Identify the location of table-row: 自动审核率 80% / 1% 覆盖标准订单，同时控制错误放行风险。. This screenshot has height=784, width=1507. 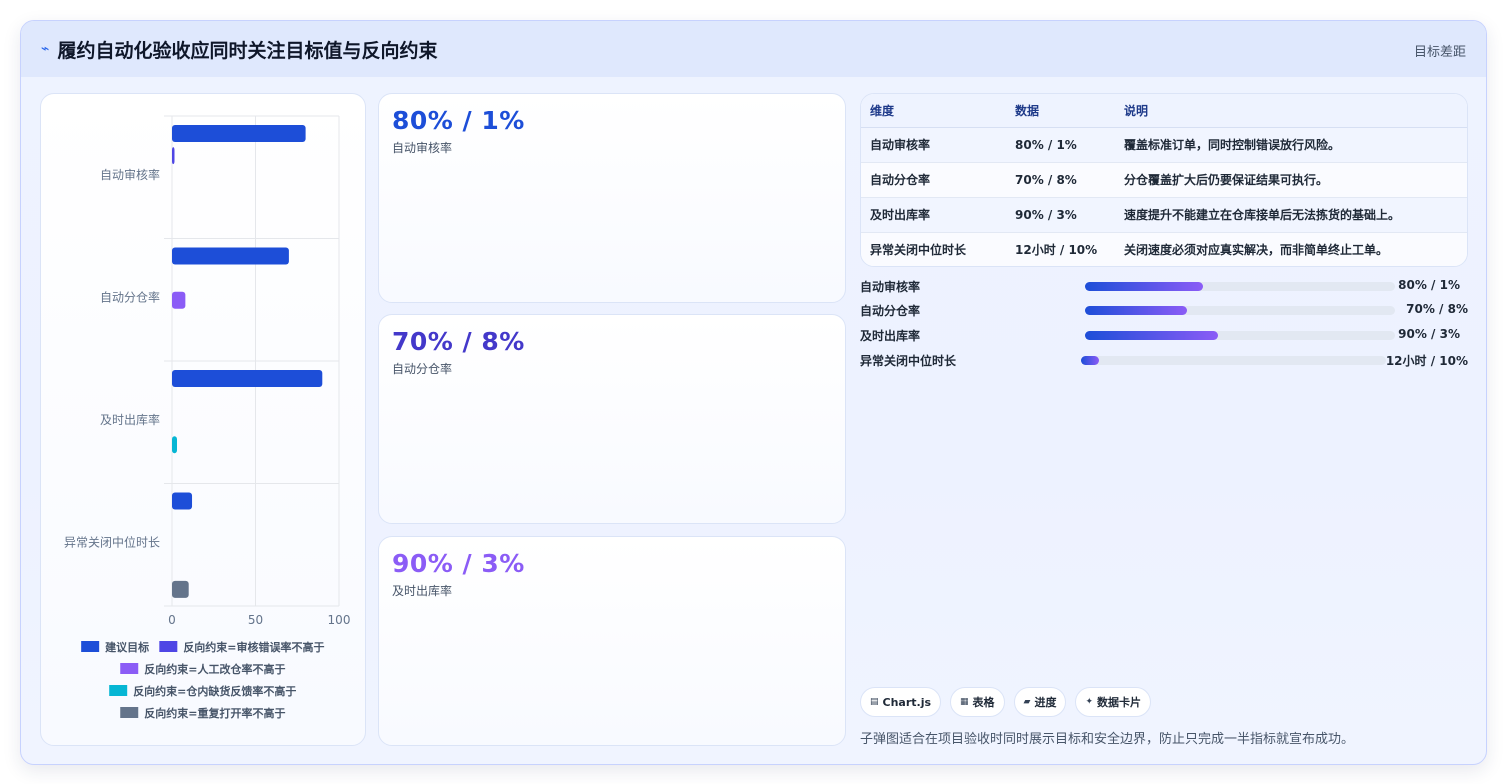
(1164, 145).